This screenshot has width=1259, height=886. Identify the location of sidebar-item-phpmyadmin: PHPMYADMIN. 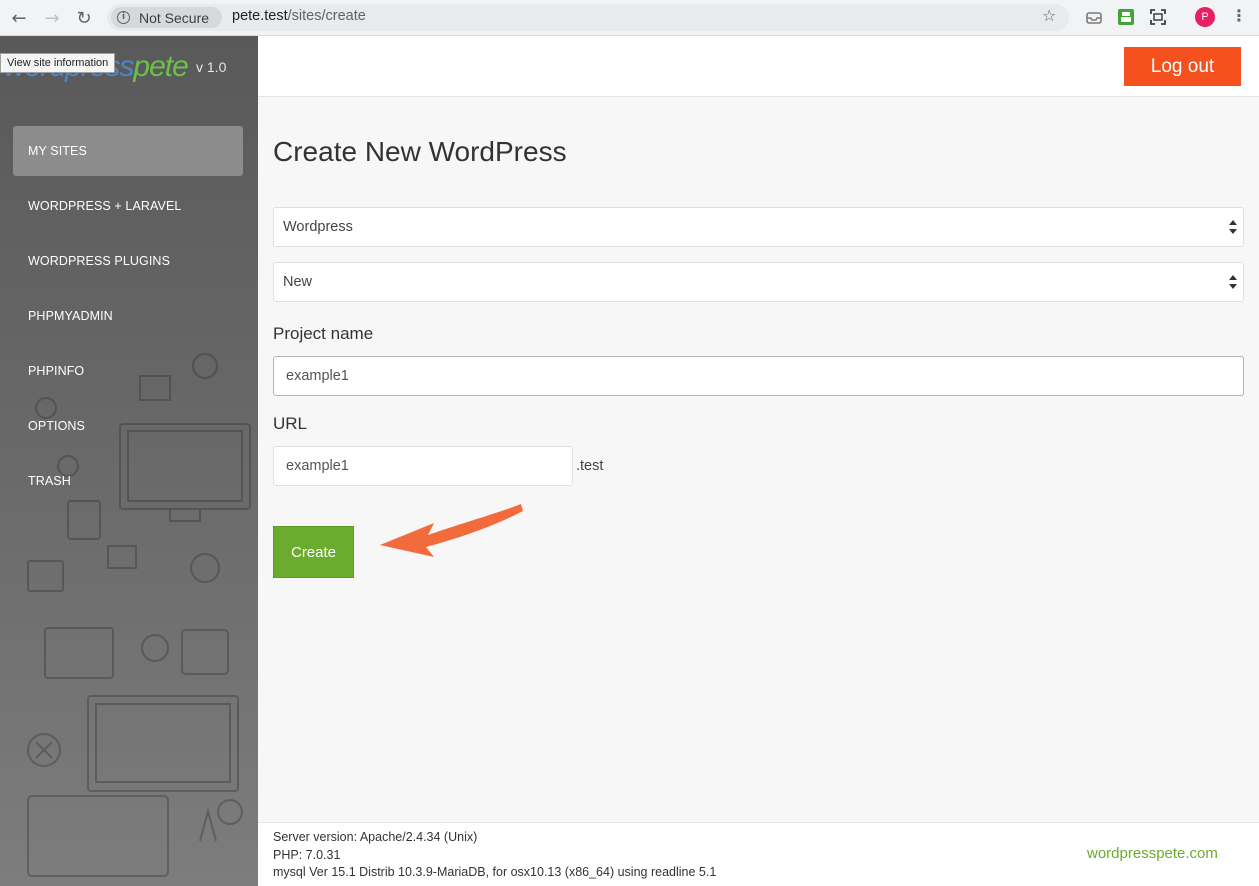
(128, 316).